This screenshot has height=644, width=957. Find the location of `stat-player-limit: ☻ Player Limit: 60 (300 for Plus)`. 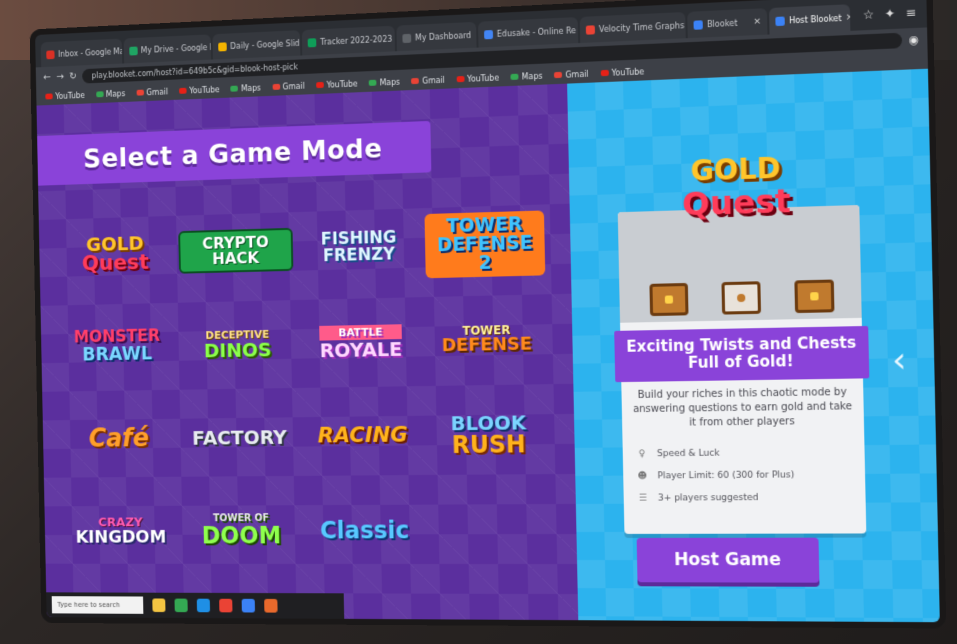

stat-player-limit: ☻ Player Limit: 60 (300 for Plus) is located at coordinates (745, 476).